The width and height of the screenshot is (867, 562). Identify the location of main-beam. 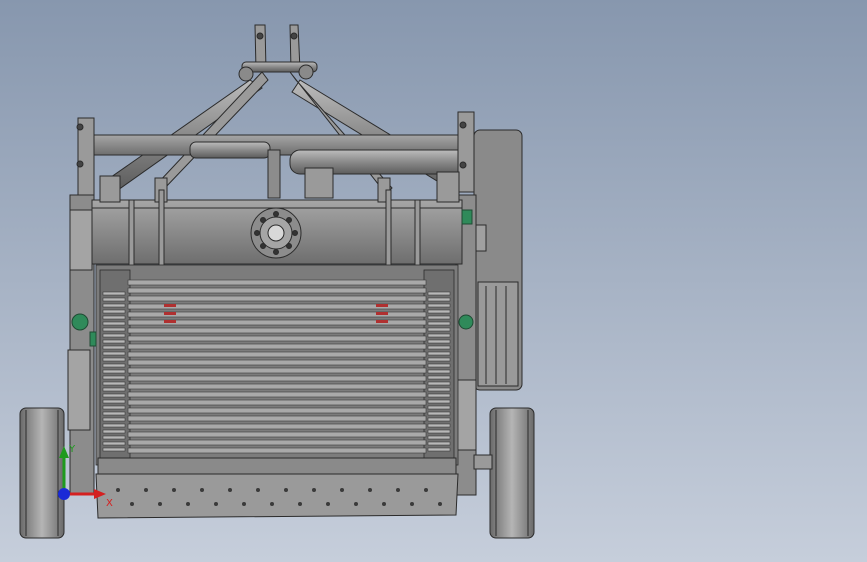
(277, 232).